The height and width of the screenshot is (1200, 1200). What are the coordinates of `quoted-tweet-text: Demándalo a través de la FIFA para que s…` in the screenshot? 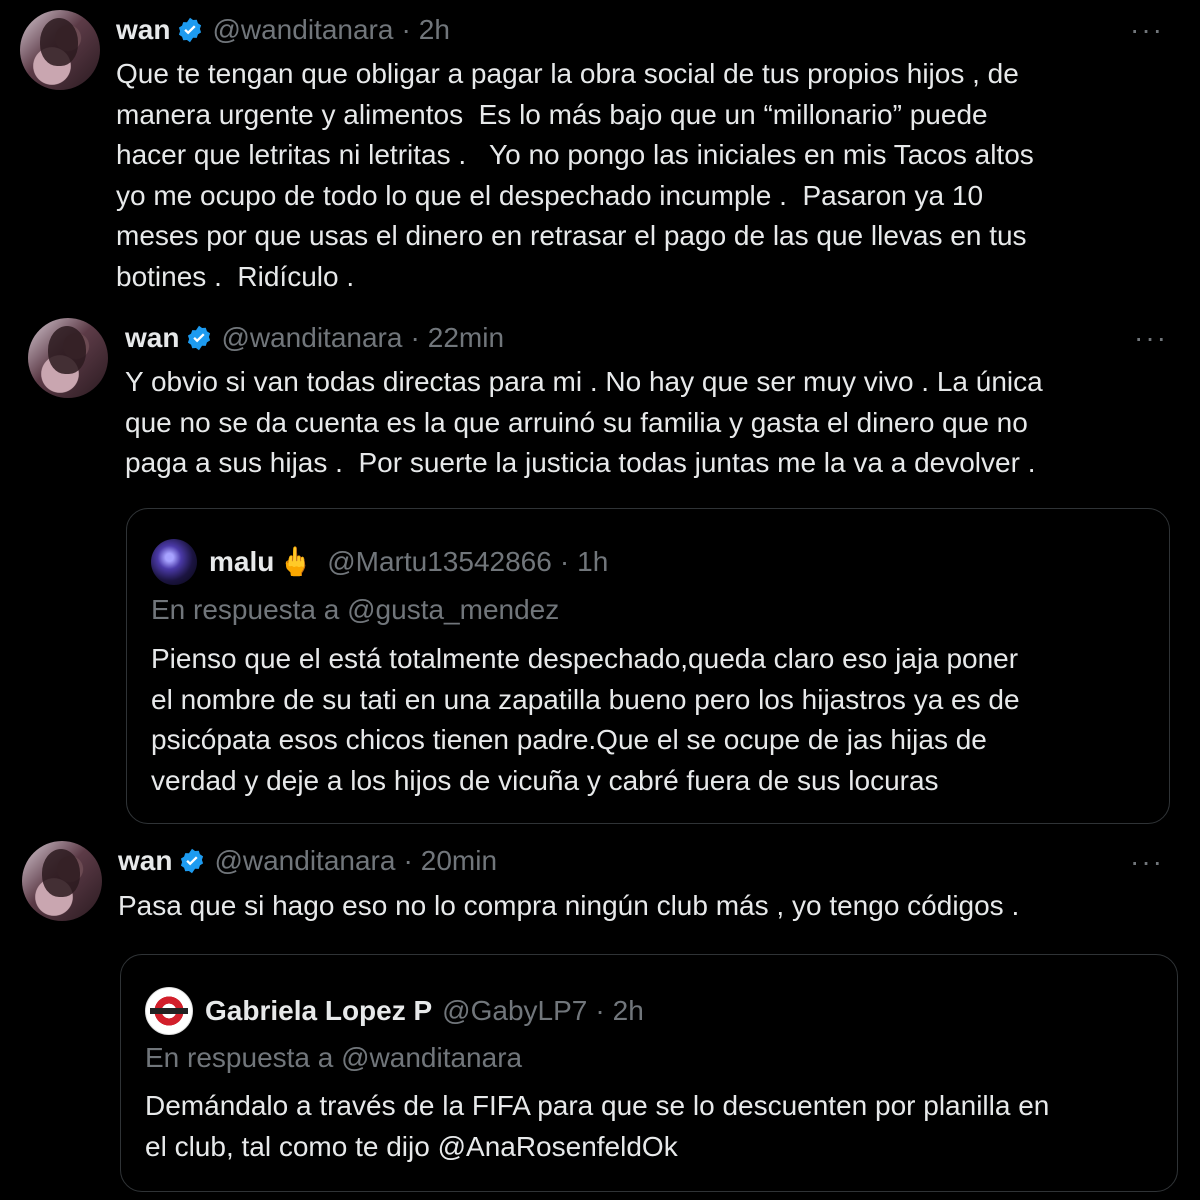 It's located at (597, 1126).